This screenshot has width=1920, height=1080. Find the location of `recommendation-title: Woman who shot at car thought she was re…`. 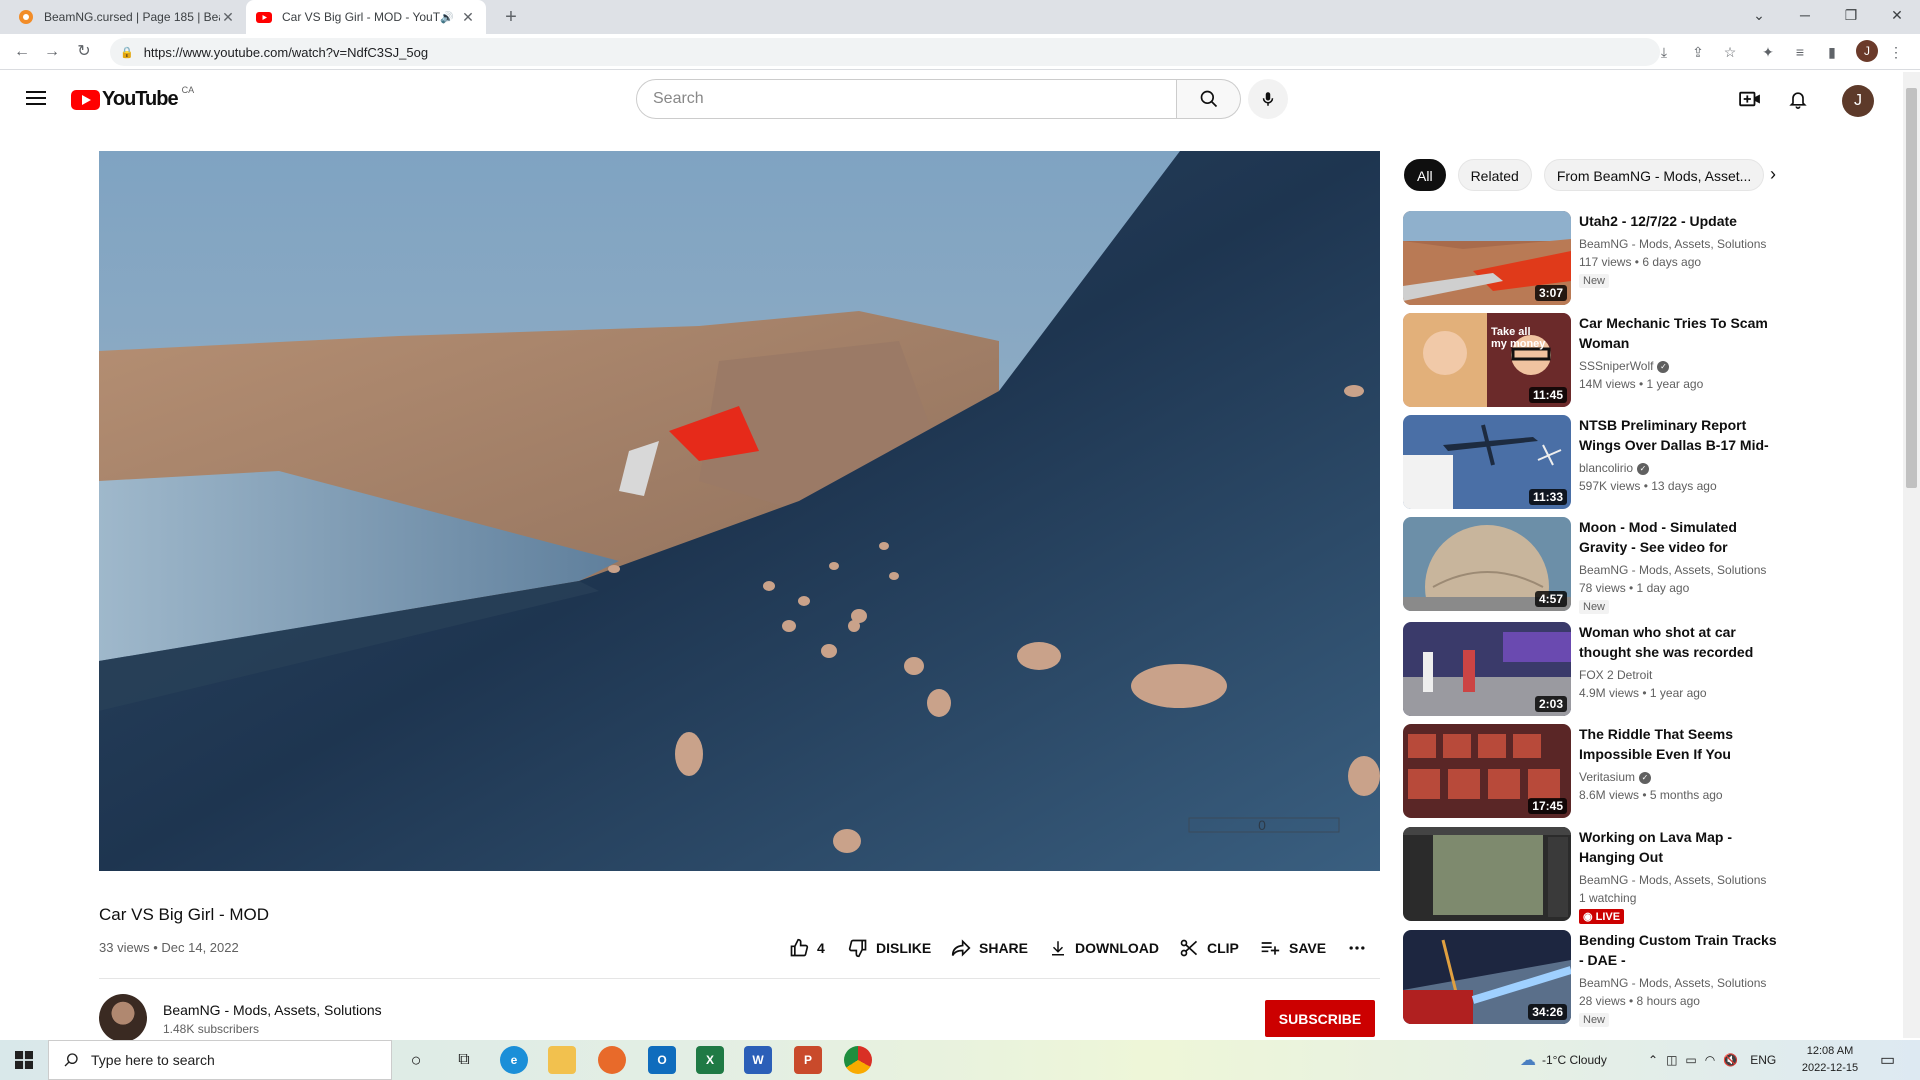

recommendation-title: Woman who shot at car thought she was re… is located at coordinates (1681, 642).